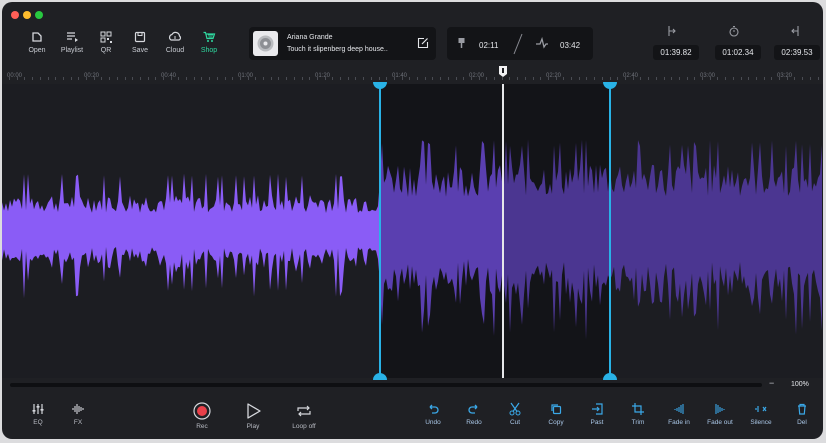 The image size is (826, 443). I want to click on redo-icon, so click(473, 409).